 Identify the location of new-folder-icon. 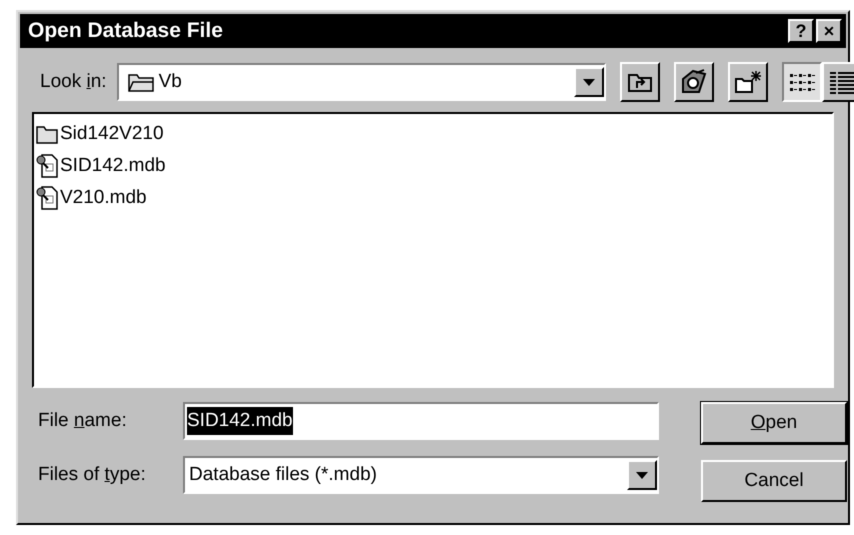
(748, 82).